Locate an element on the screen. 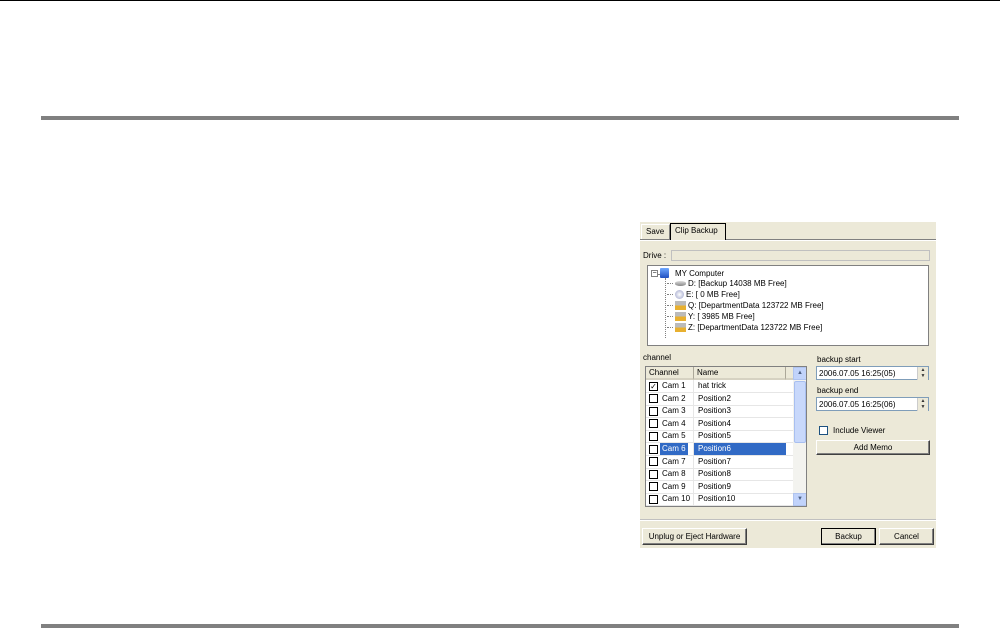 Image resolution: width=1000 pixels, height=628 pixels. backup-button: Backup is located at coordinates (848, 536).